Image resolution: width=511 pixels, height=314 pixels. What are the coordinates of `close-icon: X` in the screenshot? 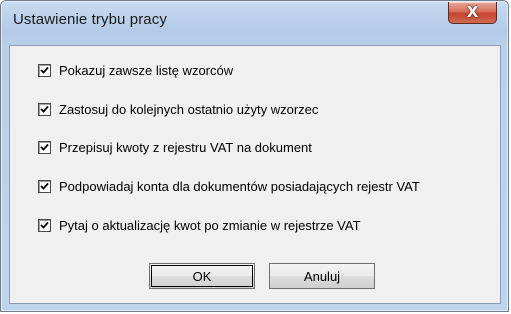 It's located at (472, 12).